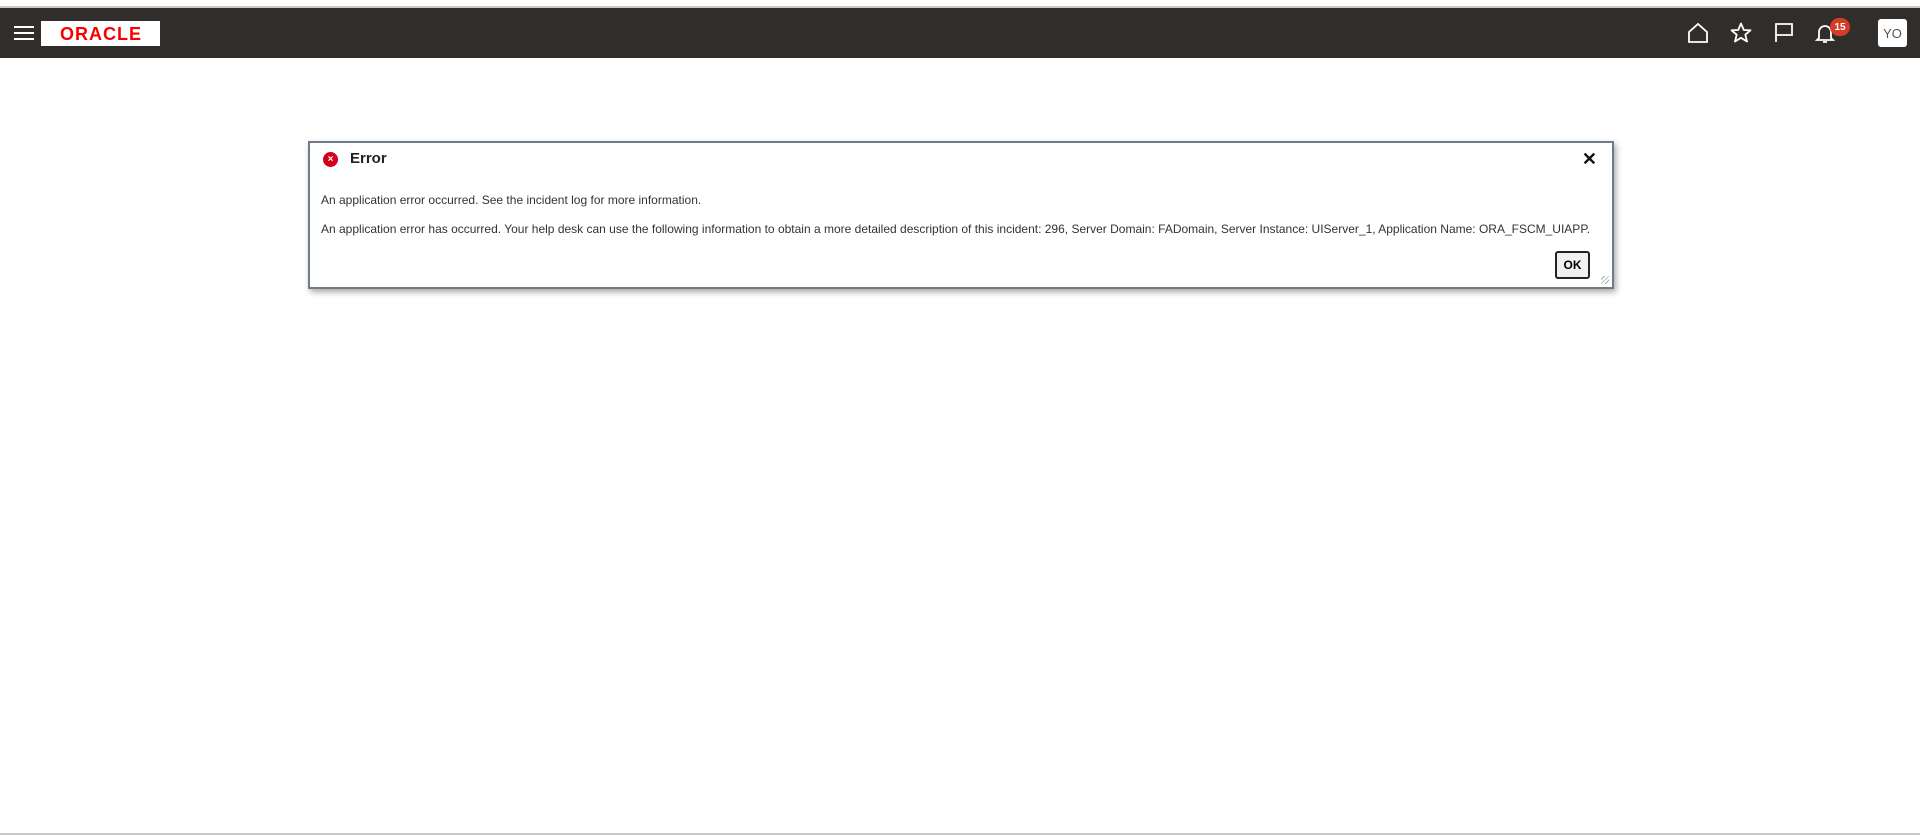  I want to click on ok-button: OK, so click(1572, 265).